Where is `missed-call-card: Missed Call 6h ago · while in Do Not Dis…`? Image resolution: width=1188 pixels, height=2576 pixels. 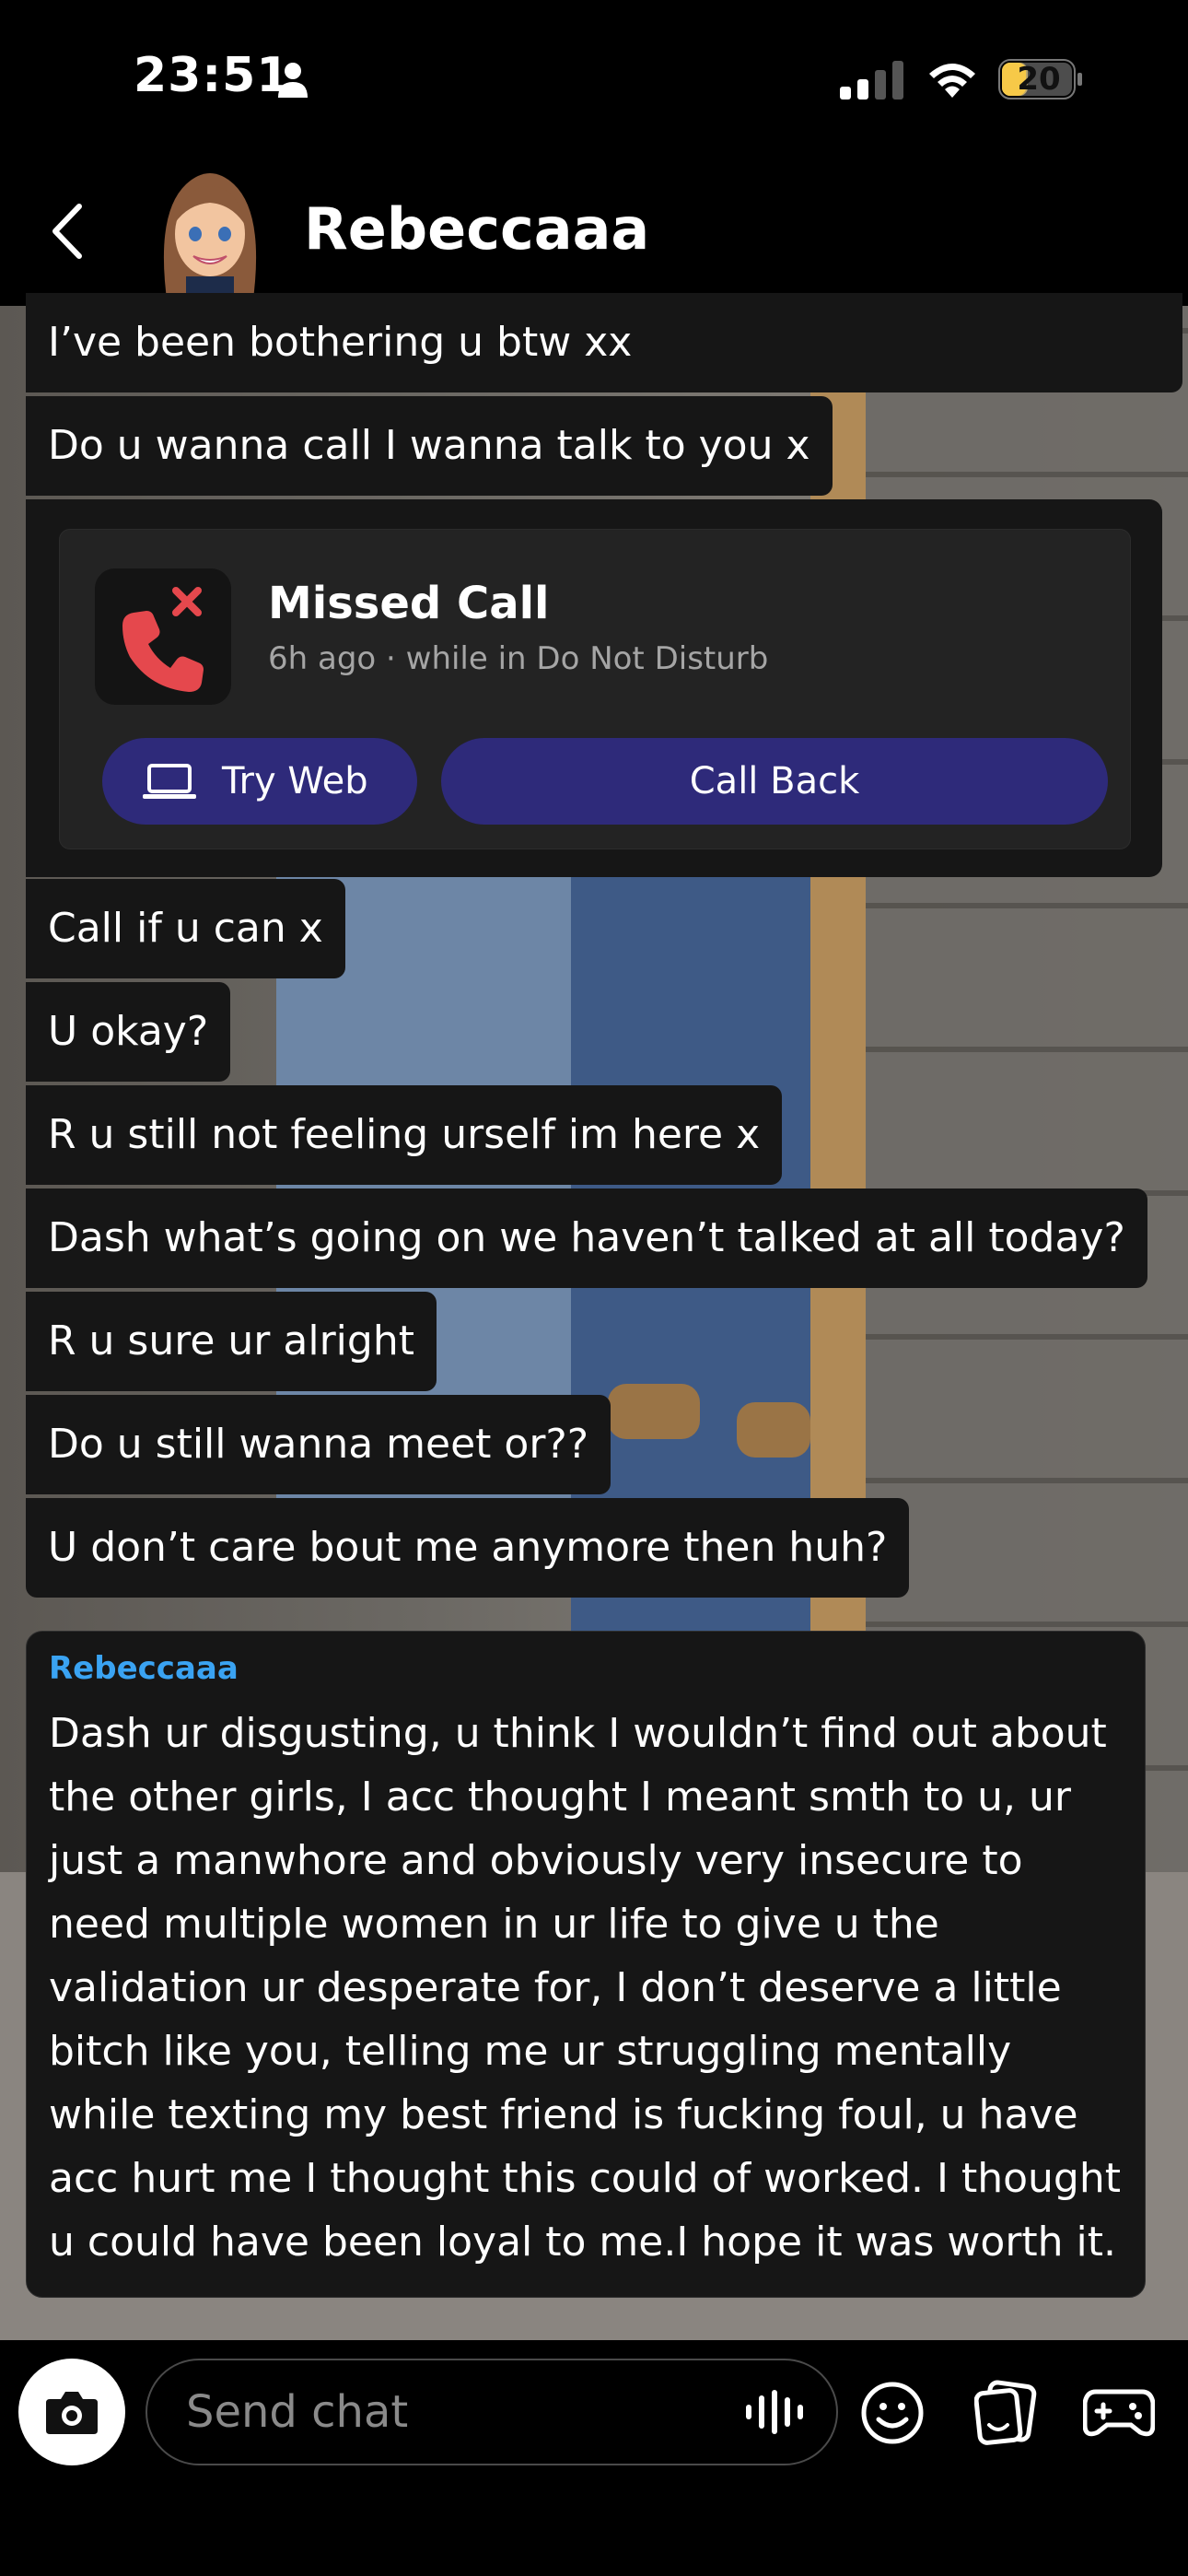
missed-call-card: Missed Call 6h ago · while in Do Not Dis… is located at coordinates (595, 689).